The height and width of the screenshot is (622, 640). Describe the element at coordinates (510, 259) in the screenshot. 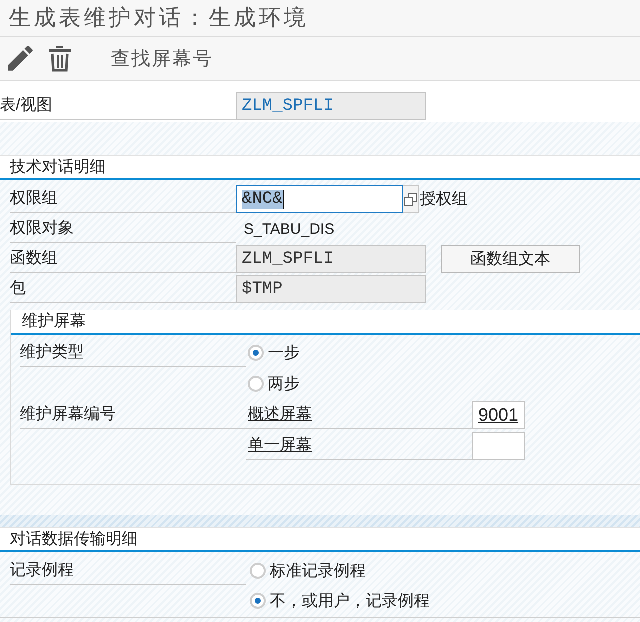

I see `function-group-text-button: 函数组文本` at that location.